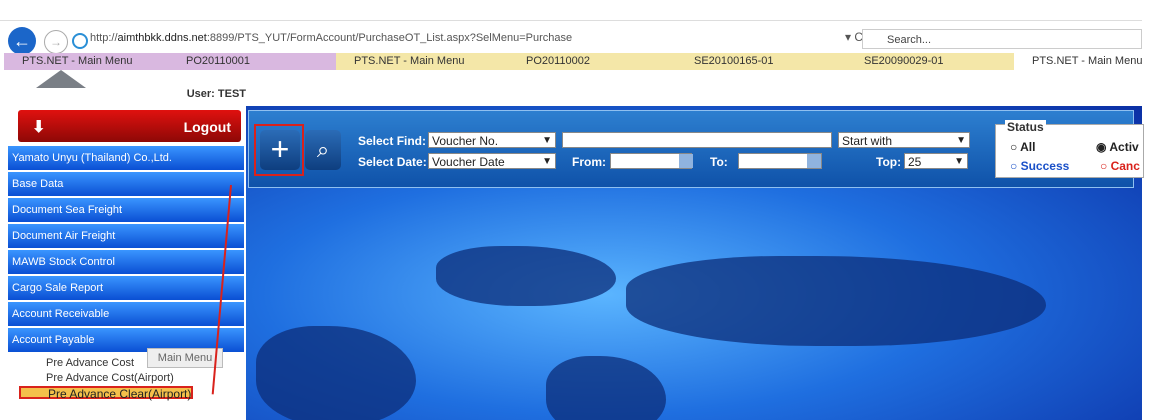 This screenshot has width=1151, height=420. I want to click on forward-arrow-icon: →, so click(56, 42).